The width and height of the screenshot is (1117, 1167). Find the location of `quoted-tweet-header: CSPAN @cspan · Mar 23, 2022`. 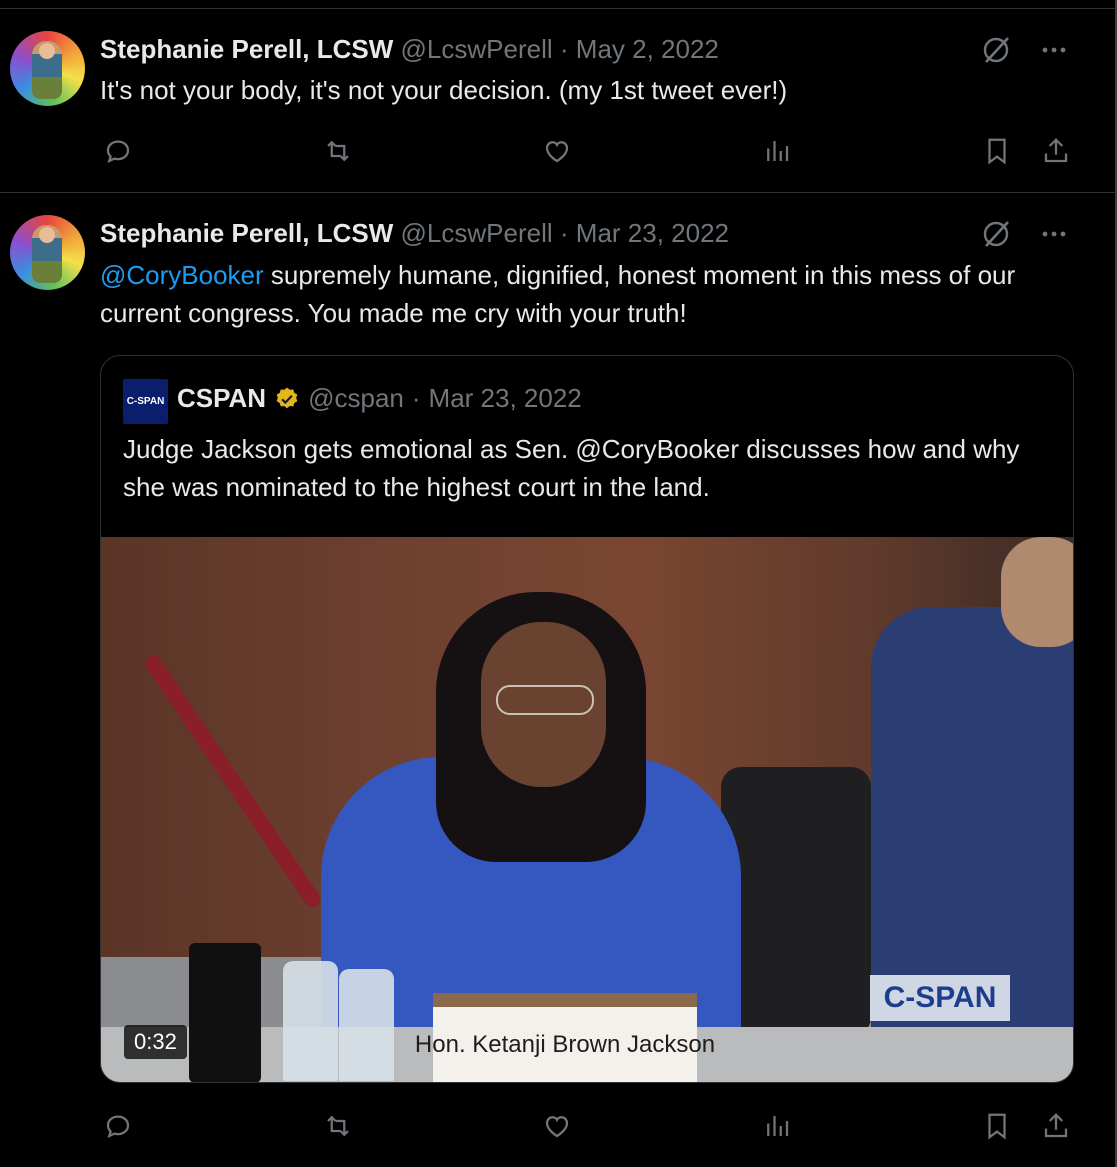

quoted-tweet-header: CSPAN @cspan · Mar 23, 2022 is located at coordinates (379, 398).